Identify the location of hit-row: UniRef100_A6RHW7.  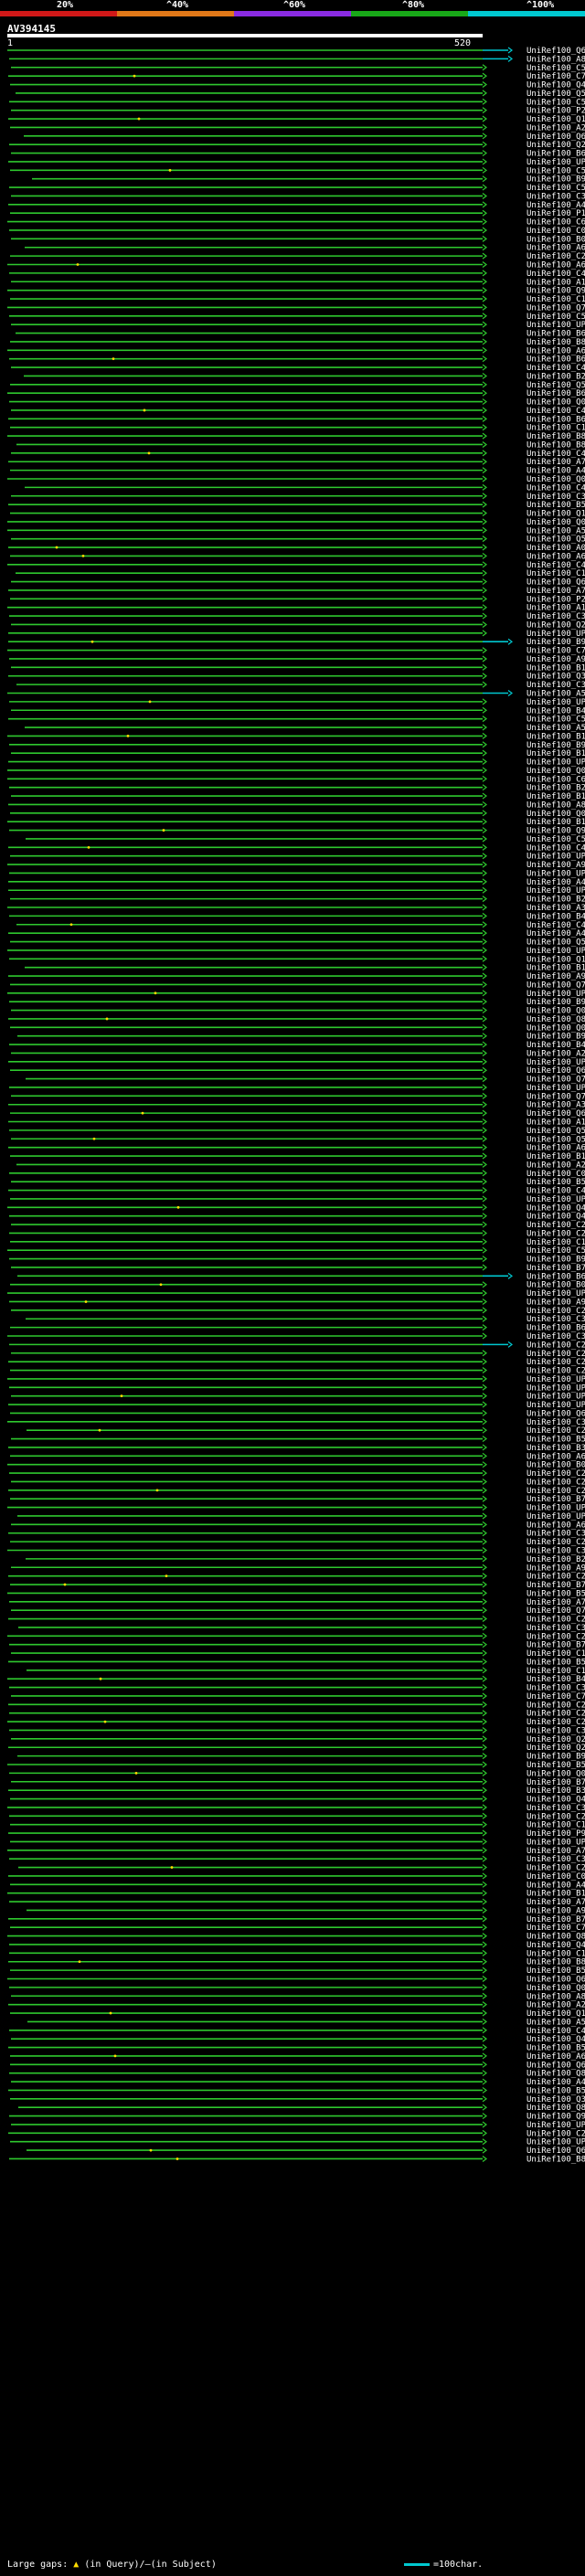
(298, 1456).